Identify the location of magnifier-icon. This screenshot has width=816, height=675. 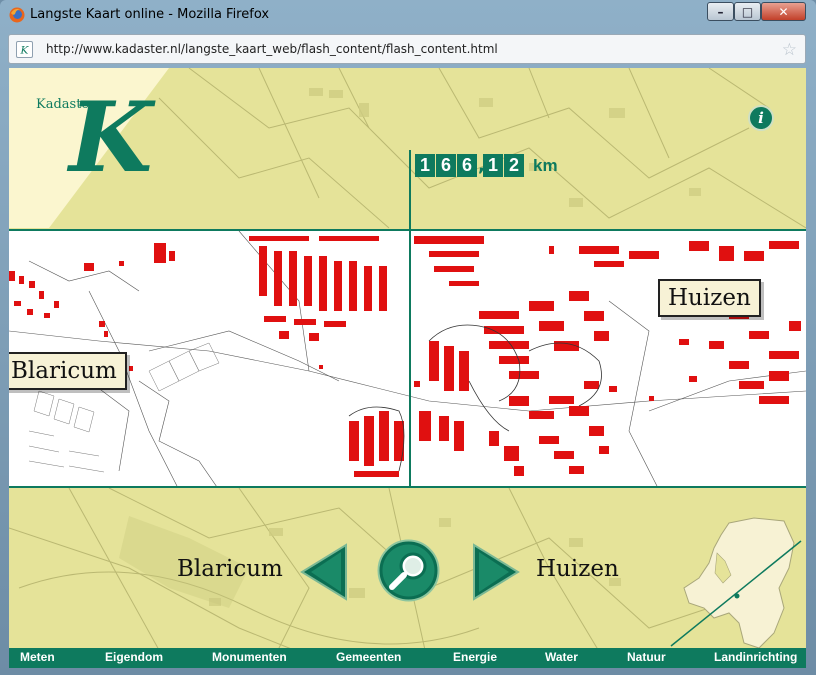
(408, 570).